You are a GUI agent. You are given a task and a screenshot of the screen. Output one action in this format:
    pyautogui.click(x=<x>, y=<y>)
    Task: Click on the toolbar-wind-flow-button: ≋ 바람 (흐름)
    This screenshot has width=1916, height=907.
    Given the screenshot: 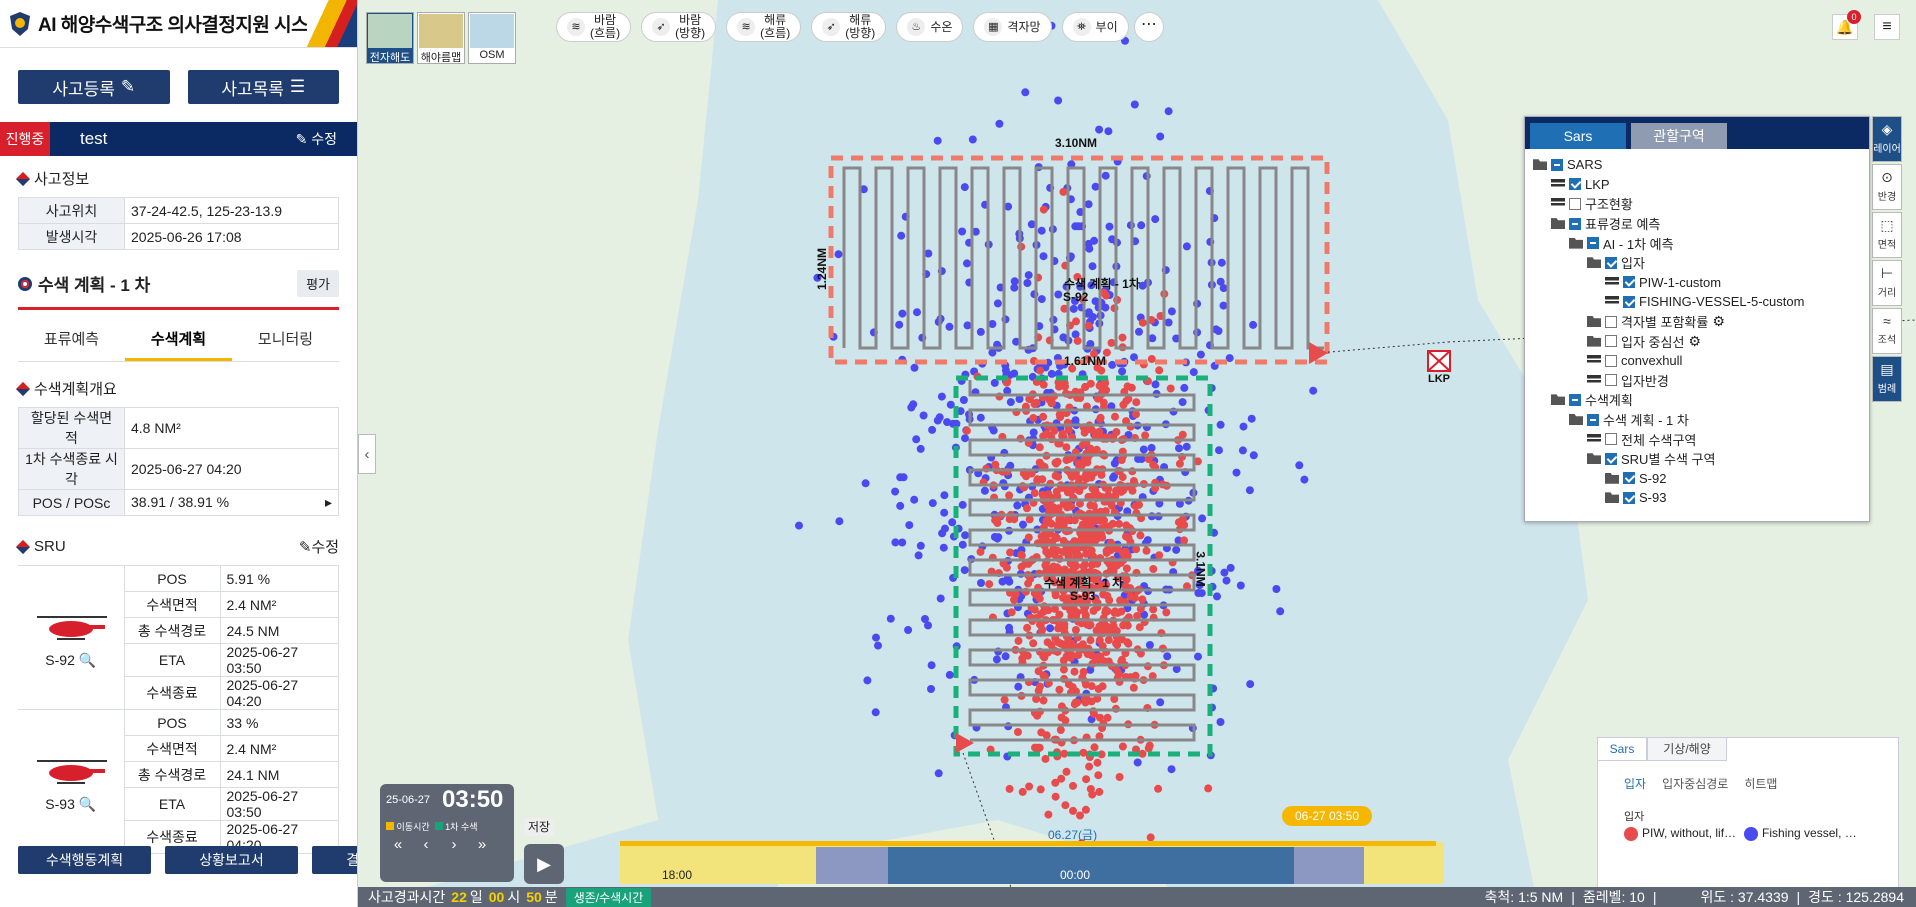 What is the action you would take?
    pyautogui.click(x=594, y=27)
    